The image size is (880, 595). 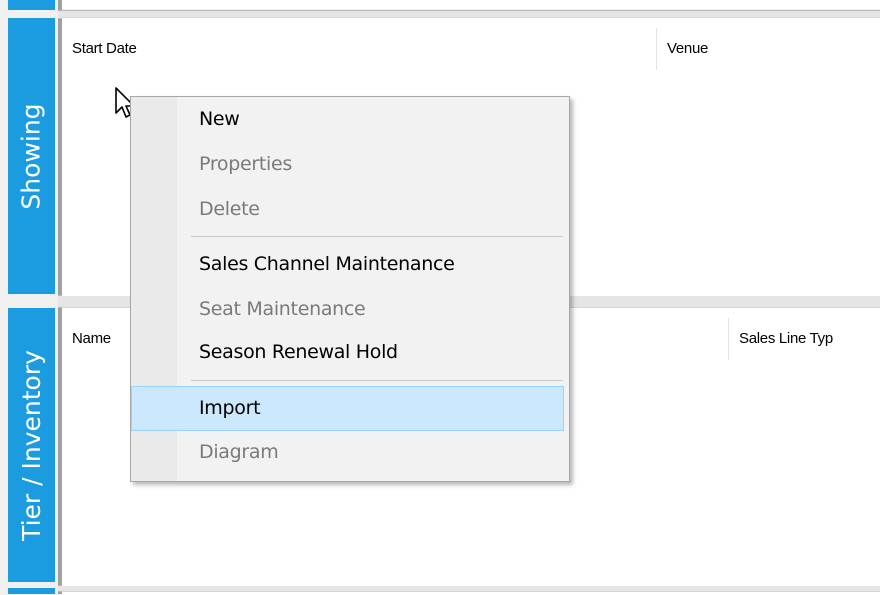 What do you see at coordinates (471, 4) in the screenshot?
I see `top-panel` at bounding box center [471, 4].